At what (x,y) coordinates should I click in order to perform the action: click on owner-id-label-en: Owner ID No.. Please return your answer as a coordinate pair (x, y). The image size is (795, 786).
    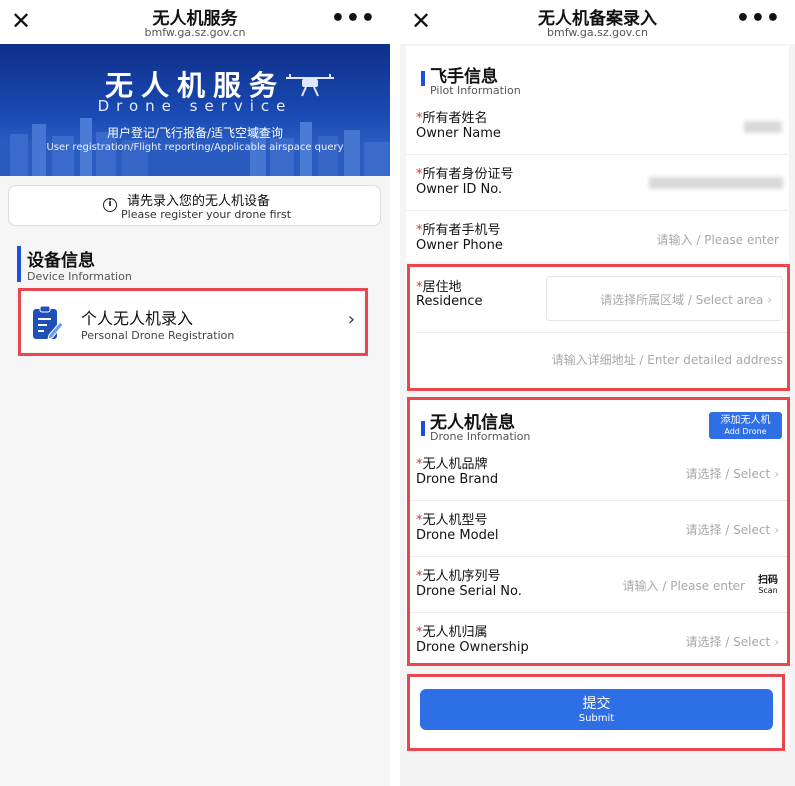
    Looking at the image, I should click on (459, 189).